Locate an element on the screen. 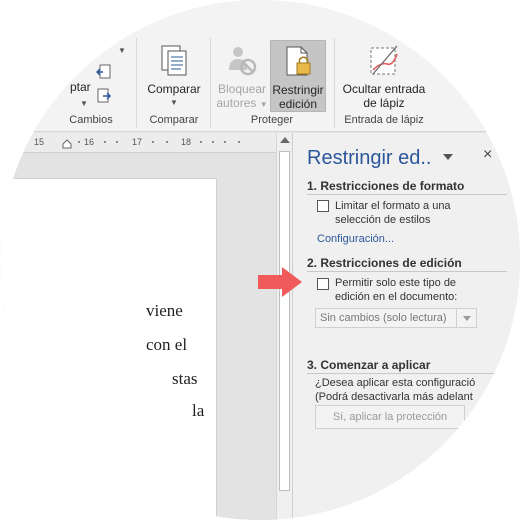 This screenshot has height=520, width=520. allow-editing-label-2: edición en el documento: is located at coordinates (396, 297).